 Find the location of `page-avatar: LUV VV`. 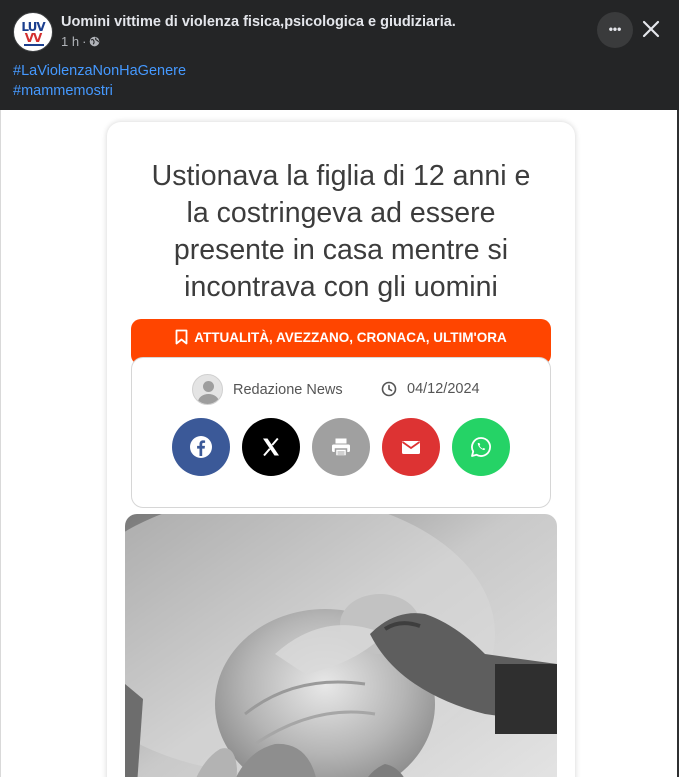

page-avatar: LUV VV is located at coordinates (33, 32).